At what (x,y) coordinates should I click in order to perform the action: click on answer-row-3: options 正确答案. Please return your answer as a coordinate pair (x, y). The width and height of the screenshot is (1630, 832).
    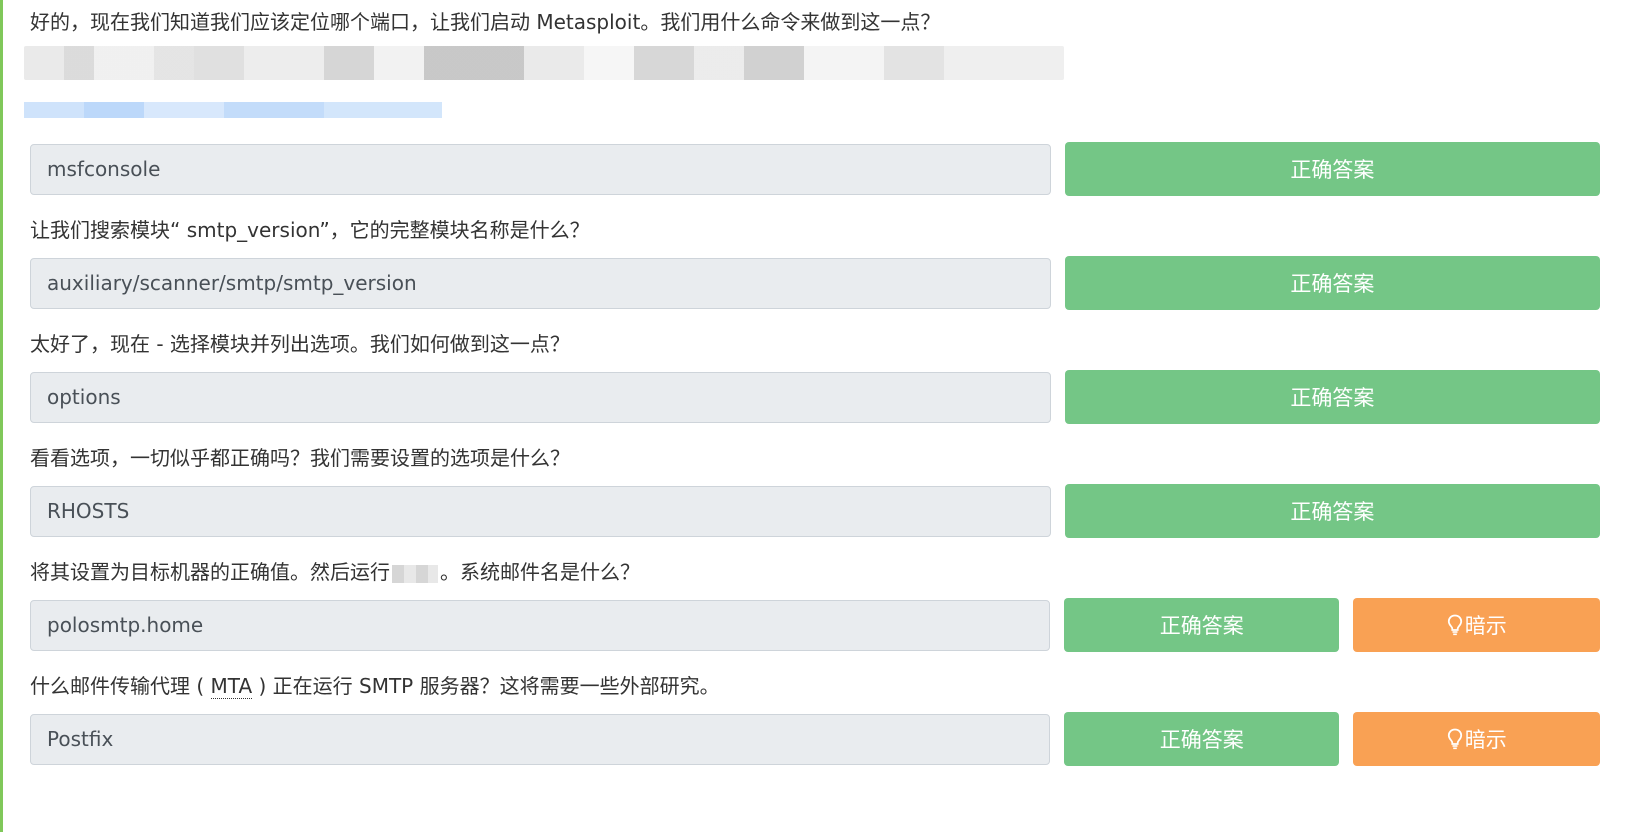
    Looking at the image, I should click on (815, 397).